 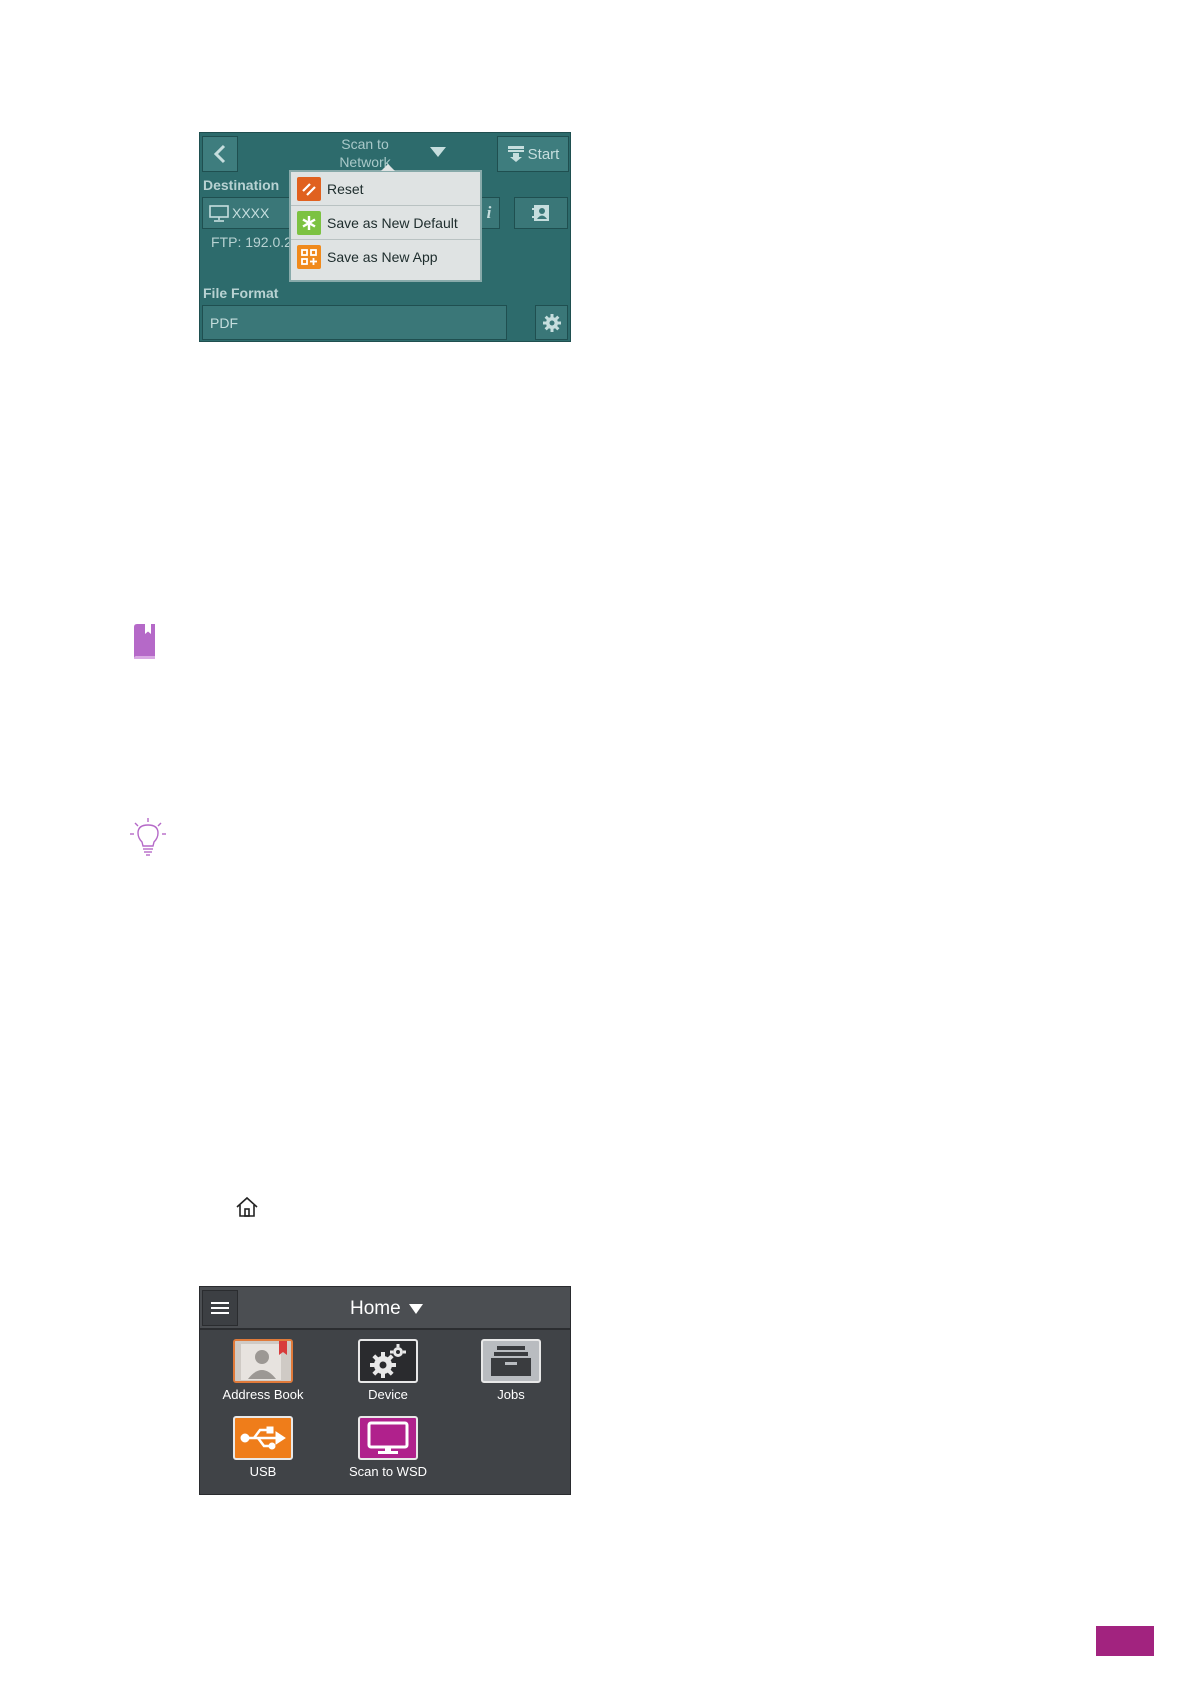 What do you see at coordinates (543, 154) in the screenshot?
I see `start-label: Start` at bounding box center [543, 154].